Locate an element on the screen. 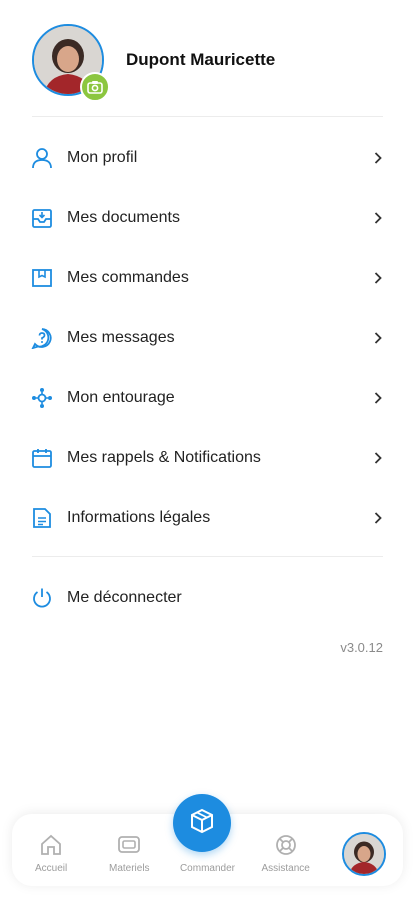 This screenshot has width=415, height=900. document-icon is located at coordinates (42, 518).